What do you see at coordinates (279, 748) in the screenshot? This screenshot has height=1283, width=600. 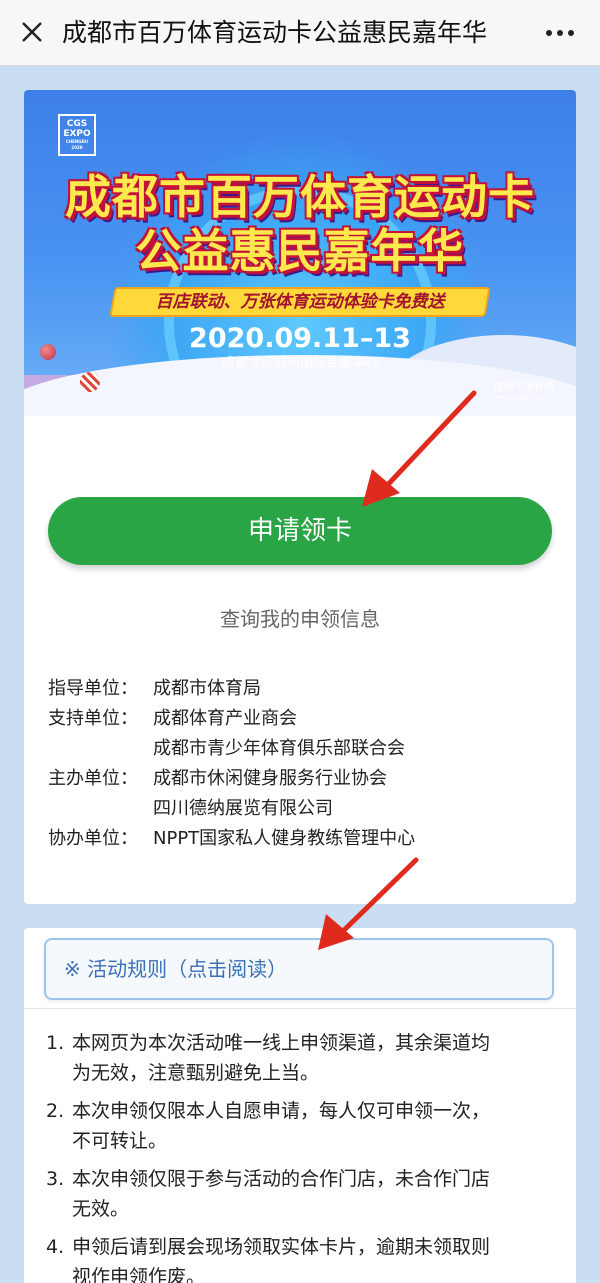 I see `organizer-value: 成都市青少年体育俱乐部联合会` at bounding box center [279, 748].